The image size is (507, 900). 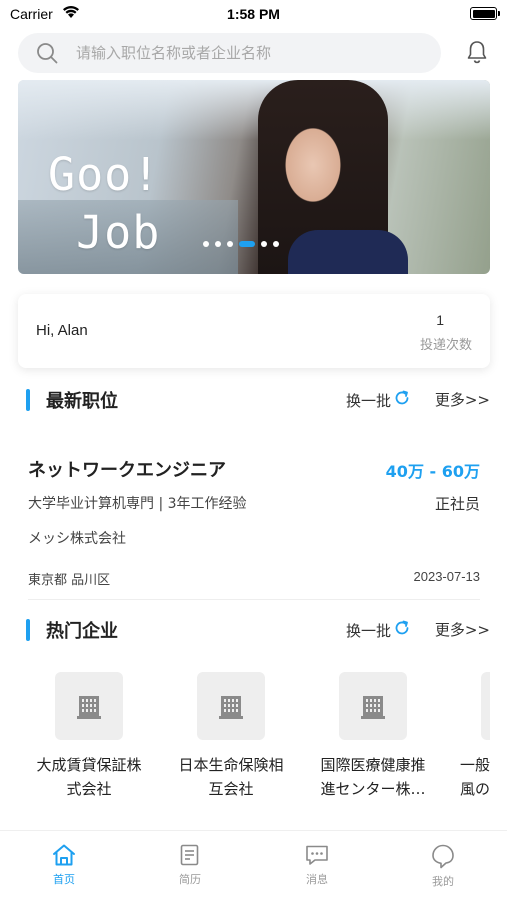 I want to click on tab-resume: 简历, so click(x=190, y=865).